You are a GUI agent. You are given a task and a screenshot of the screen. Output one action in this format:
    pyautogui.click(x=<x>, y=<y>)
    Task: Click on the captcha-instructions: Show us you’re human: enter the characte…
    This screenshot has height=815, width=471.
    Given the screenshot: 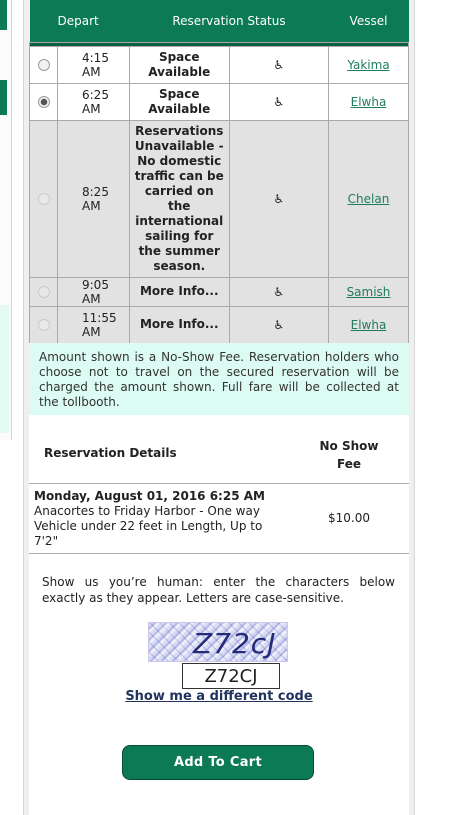 What is the action you would take?
    pyautogui.click(x=218, y=590)
    